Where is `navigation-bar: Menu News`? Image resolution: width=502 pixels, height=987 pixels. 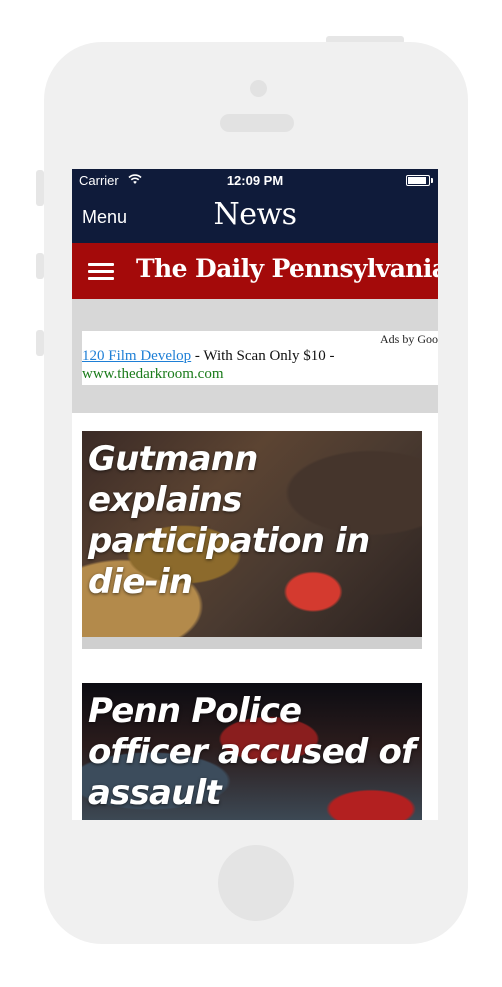
navigation-bar: Menu News is located at coordinates (255, 217).